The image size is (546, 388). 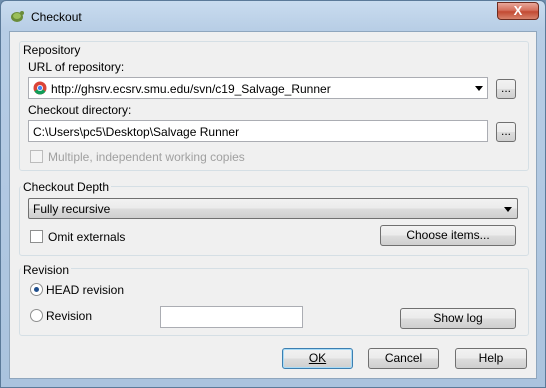 I want to click on omit-externals-label: Omit externals, so click(x=87, y=237).